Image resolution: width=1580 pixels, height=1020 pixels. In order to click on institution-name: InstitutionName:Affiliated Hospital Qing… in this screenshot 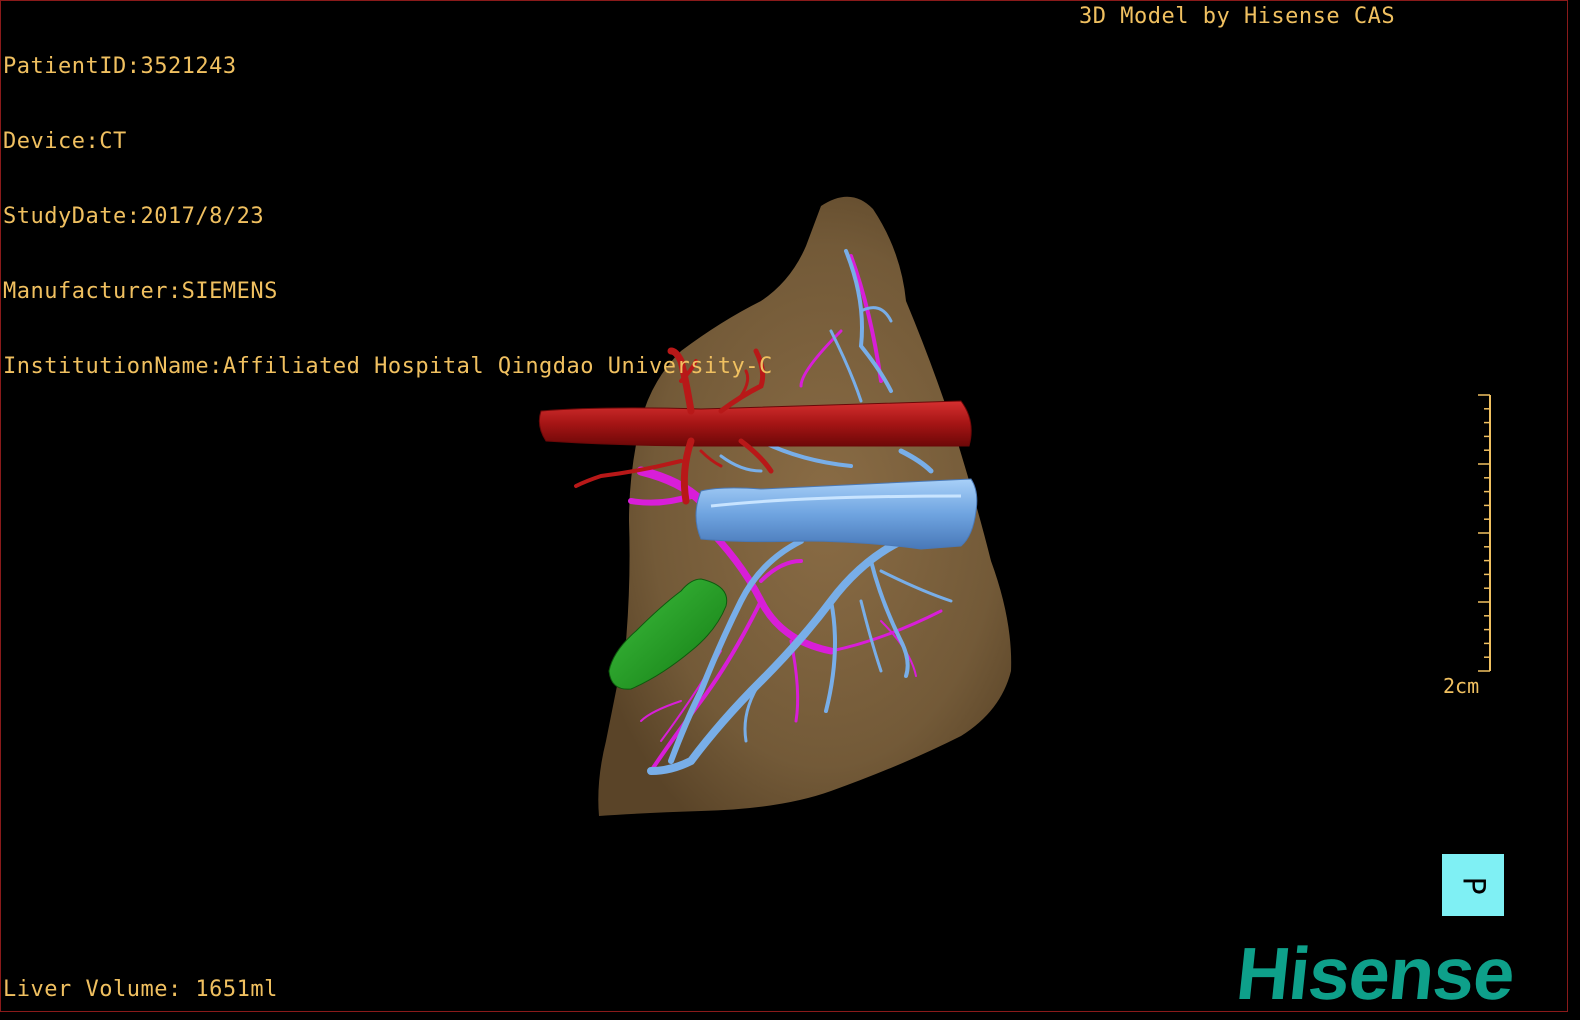, I will do `click(388, 366)`.